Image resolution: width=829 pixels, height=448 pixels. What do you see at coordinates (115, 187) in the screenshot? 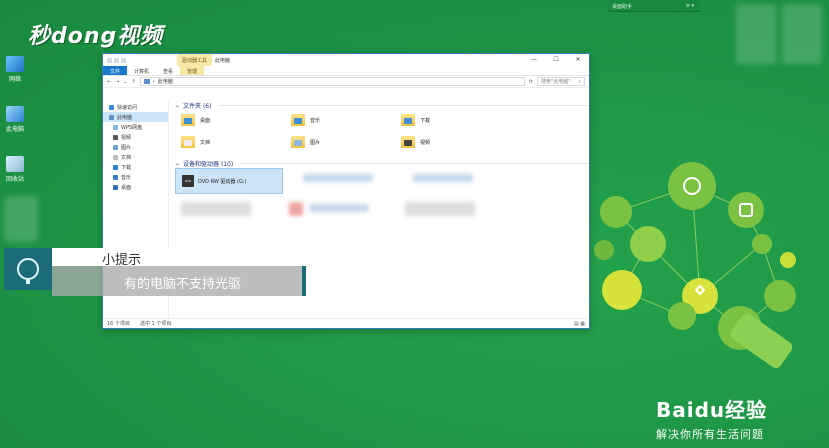
I see `desktop-icon` at bounding box center [115, 187].